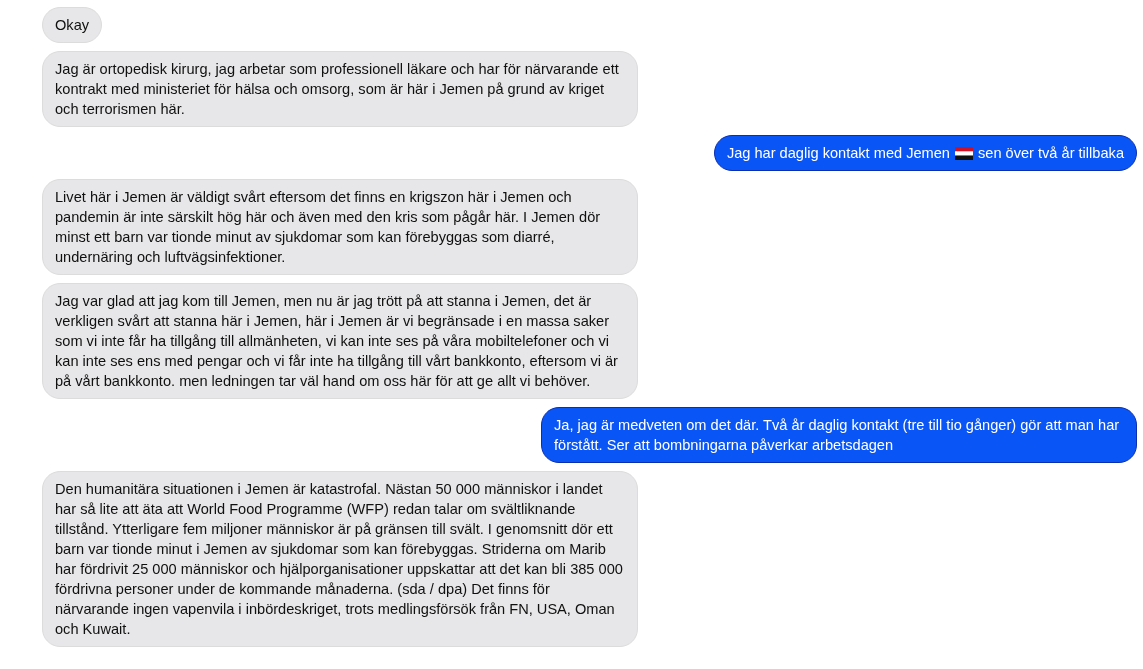 This screenshot has height=669, width=1143. I want to click on message-text: Jag har daglig kontakt med Jemen, so click(838, 153).